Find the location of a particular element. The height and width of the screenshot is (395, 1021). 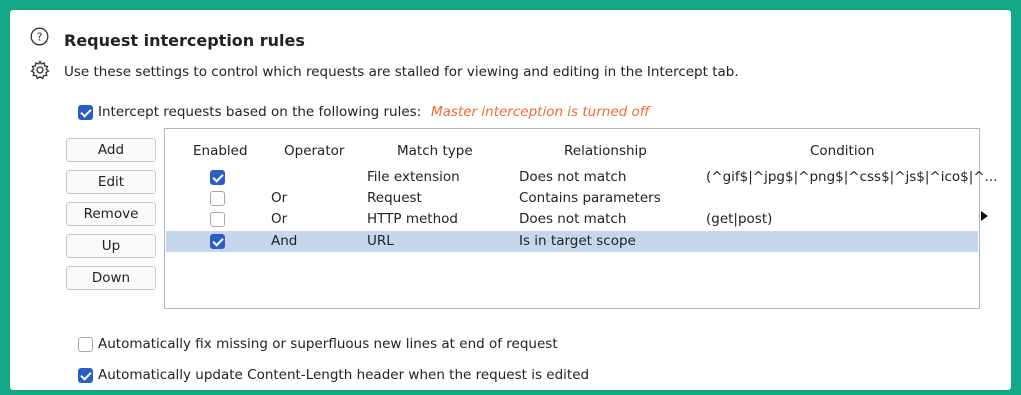

column-header-relationship: Relationship is located at coordinates (605, 151).